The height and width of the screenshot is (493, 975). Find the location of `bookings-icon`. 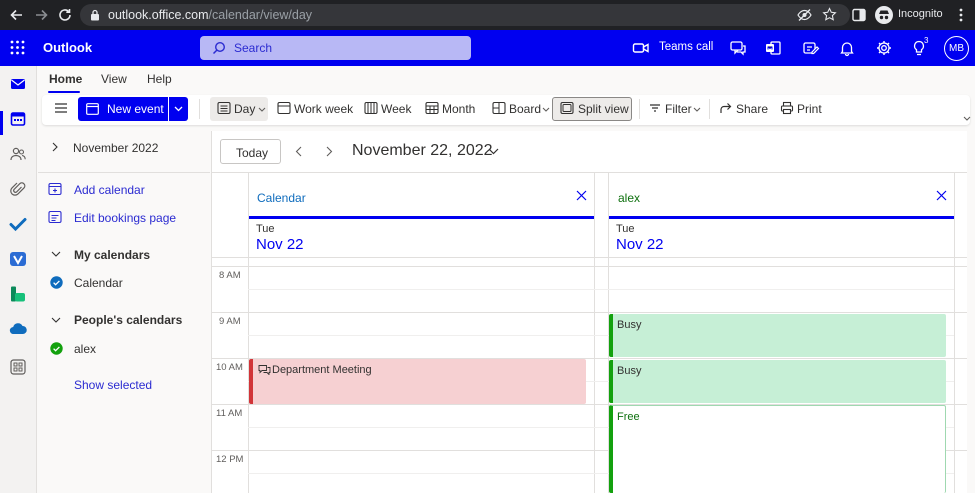

bookings-icon is located at coordinates (18, 294).